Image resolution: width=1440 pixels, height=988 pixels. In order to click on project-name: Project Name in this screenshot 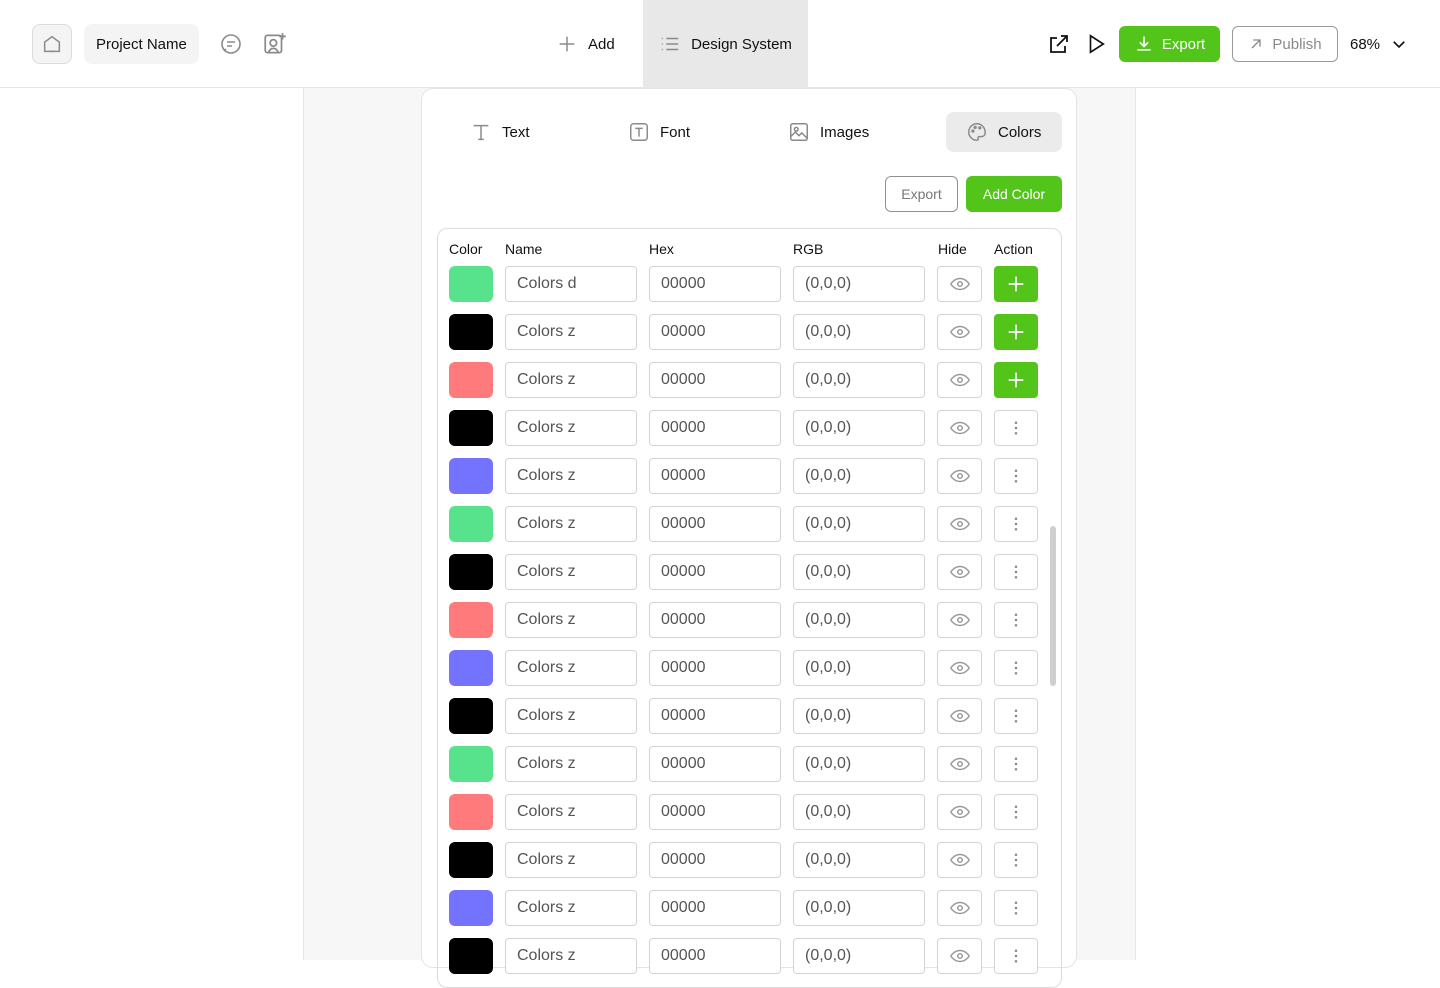, I will do `click(141, 44)`.